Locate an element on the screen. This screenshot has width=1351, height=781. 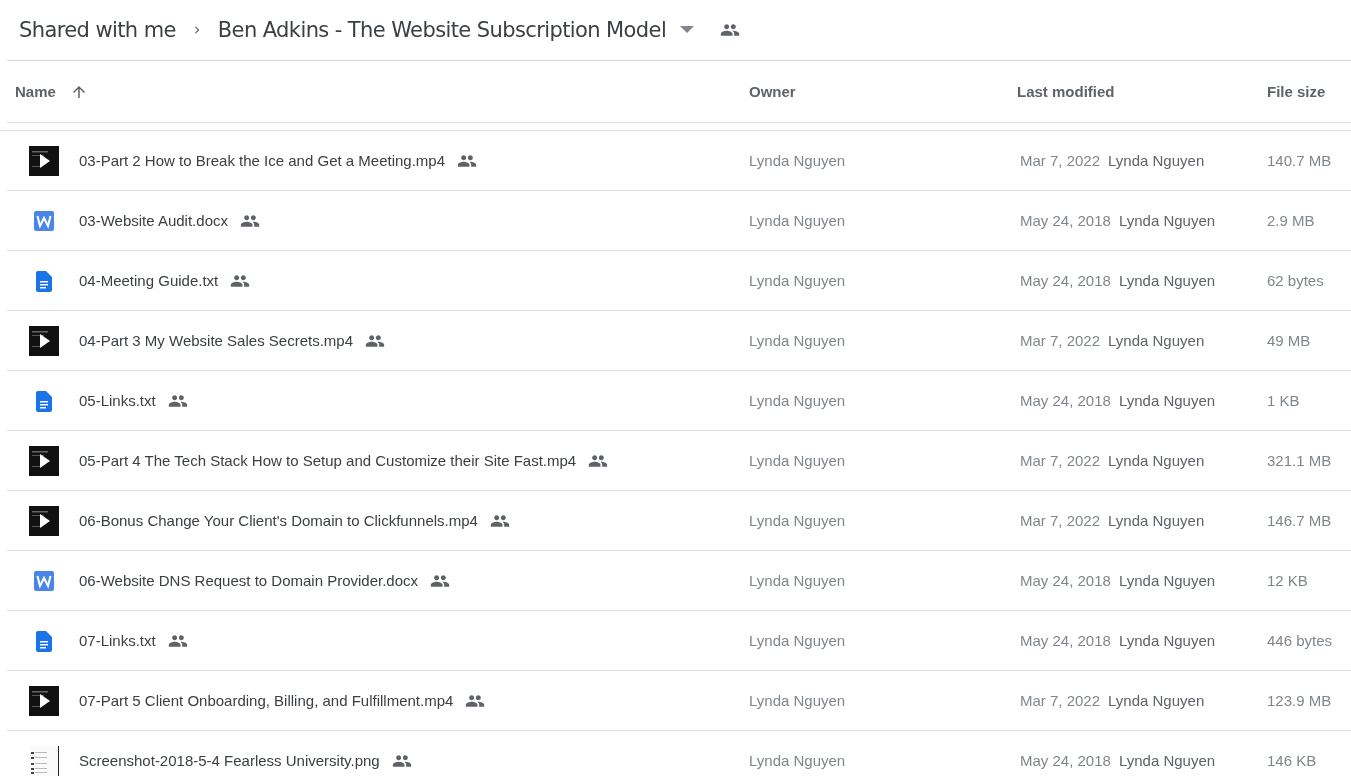
column-header: Owner is located at coordinates (772, 91).